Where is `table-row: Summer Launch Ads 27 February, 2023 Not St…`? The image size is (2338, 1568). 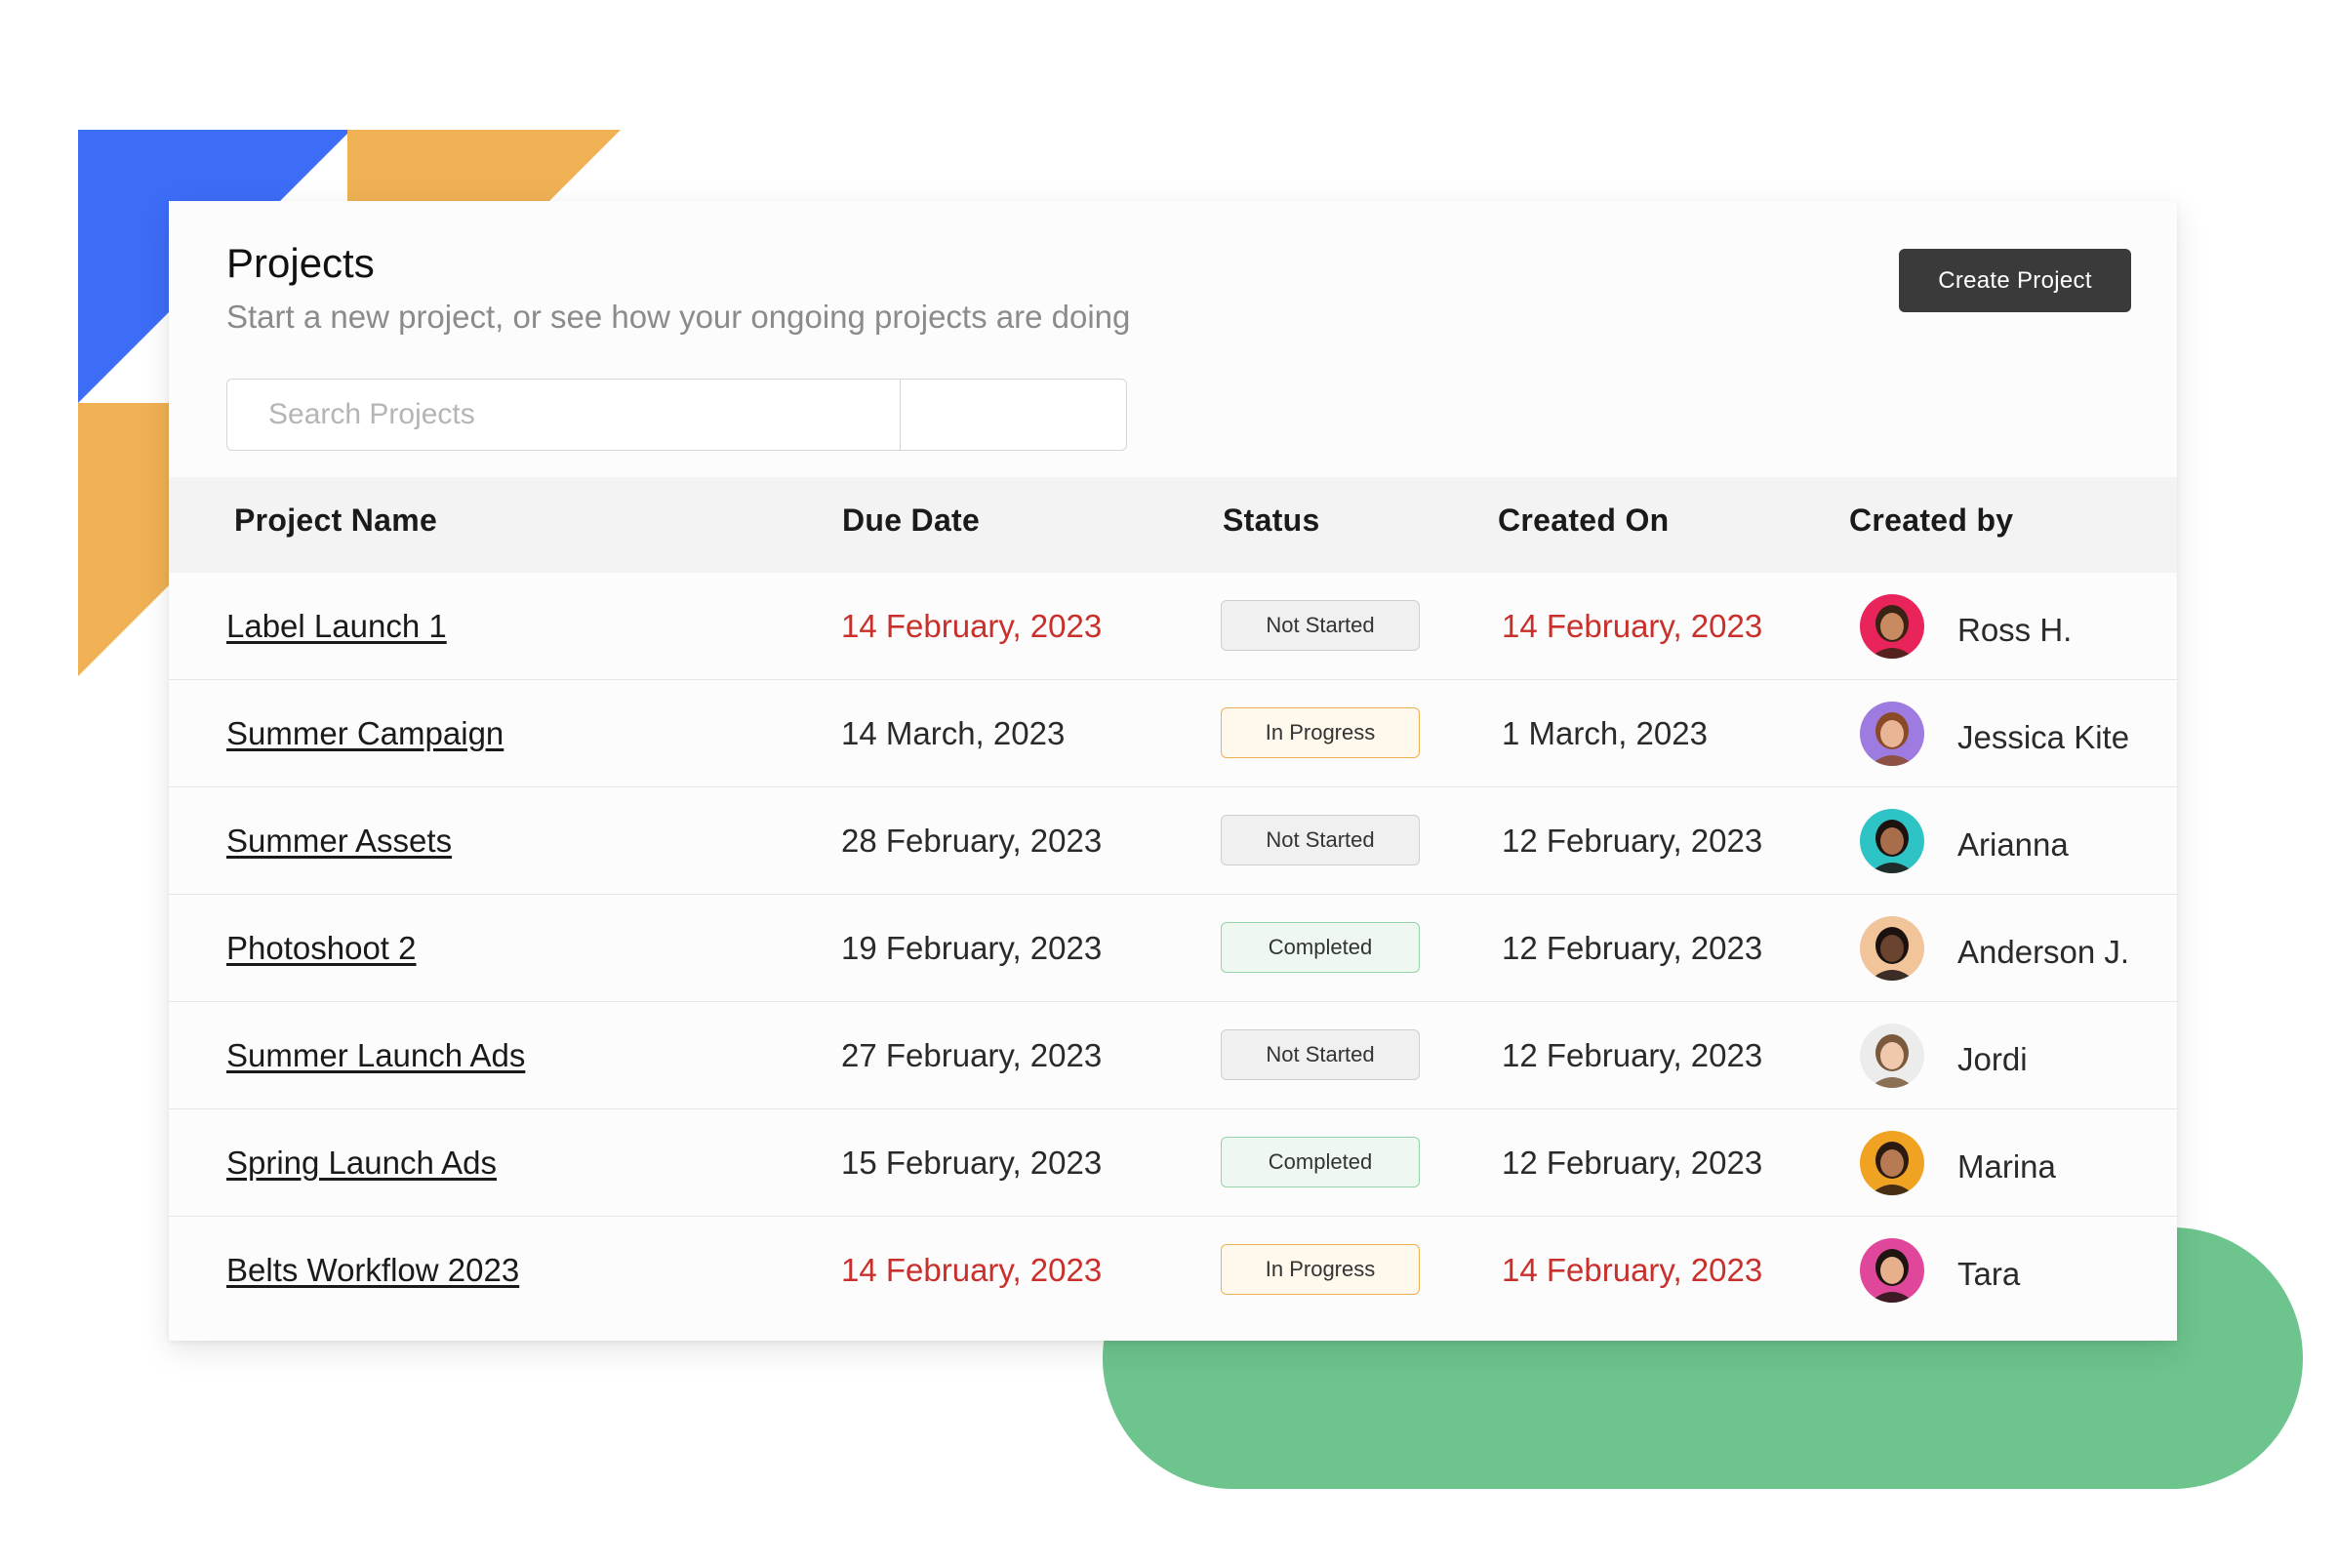
table-row: Summer Launch Ads 27 February, 2023 Not St… is located at coordinates (1173, 1055).